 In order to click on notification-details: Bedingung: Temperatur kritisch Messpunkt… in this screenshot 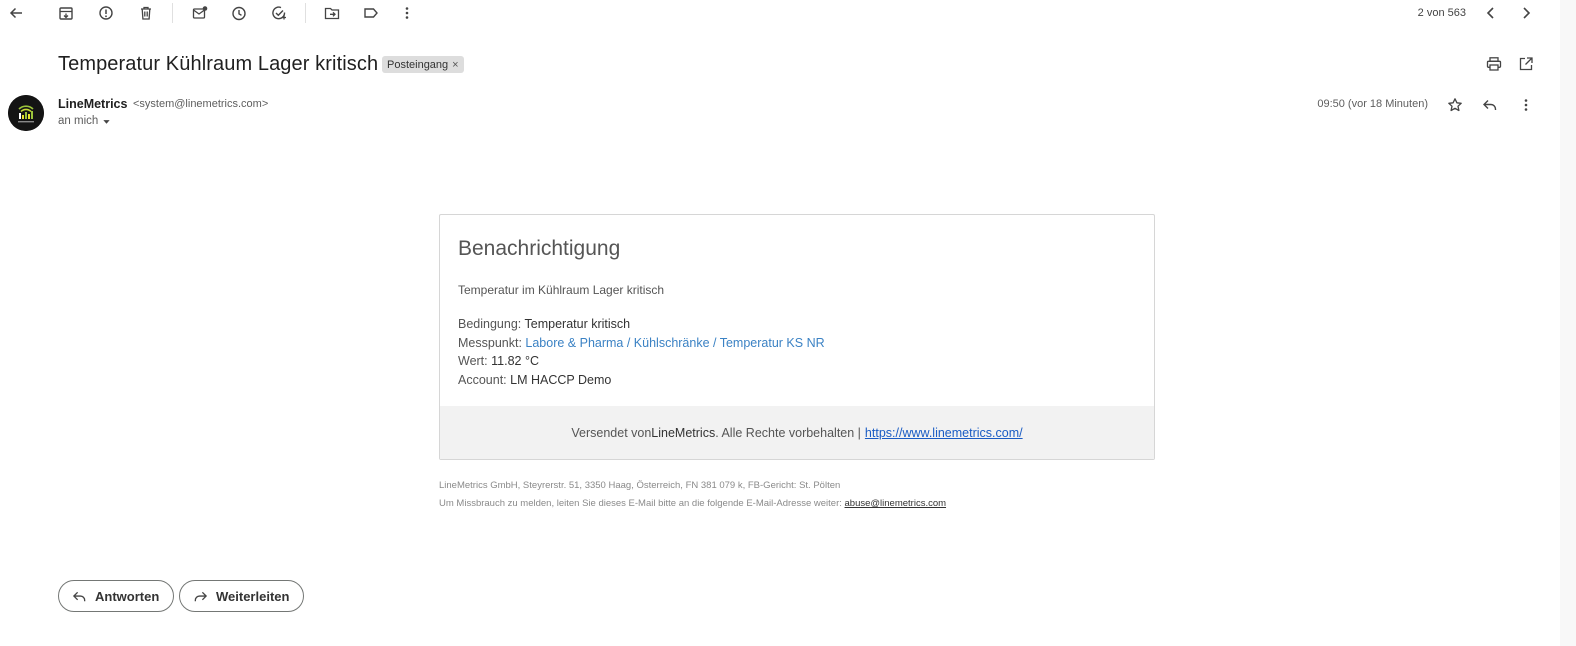, I will do `click(641, 352)`.